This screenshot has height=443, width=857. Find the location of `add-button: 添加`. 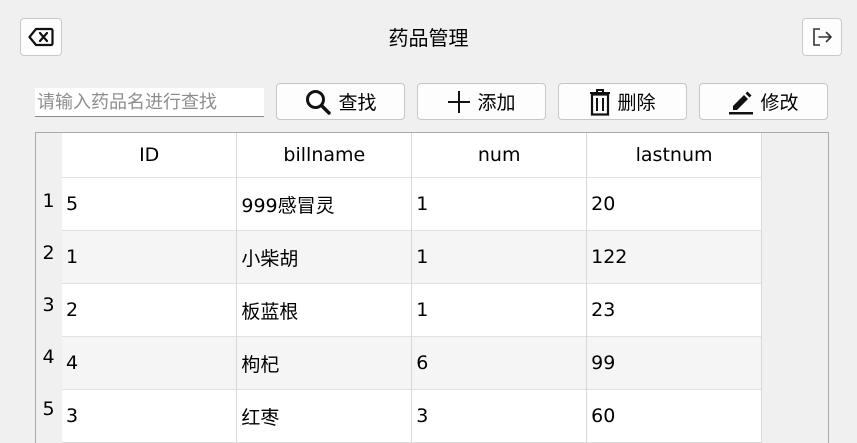

add-button: 添加 is located at coordinates (481, 101).